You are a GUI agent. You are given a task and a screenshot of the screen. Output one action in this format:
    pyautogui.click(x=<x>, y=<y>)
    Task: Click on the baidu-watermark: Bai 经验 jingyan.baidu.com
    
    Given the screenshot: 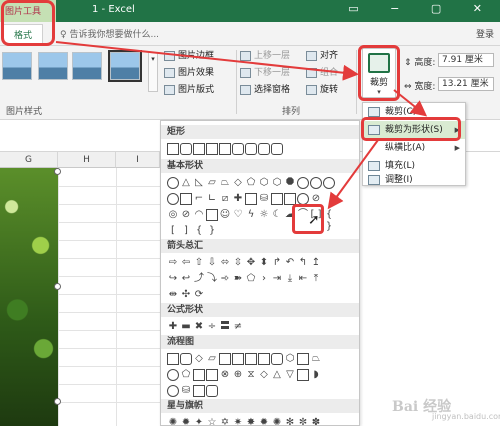 What is the action you would take?
    pyautogui.click(x=446, y=409)
    